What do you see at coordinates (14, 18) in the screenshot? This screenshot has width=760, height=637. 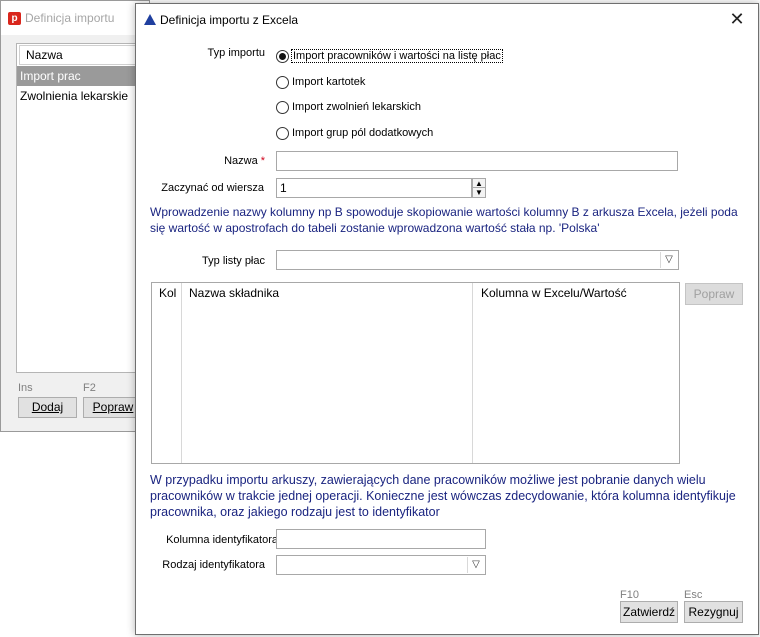 I see `app-logo-icon: p` at bounding box center [14, 18].